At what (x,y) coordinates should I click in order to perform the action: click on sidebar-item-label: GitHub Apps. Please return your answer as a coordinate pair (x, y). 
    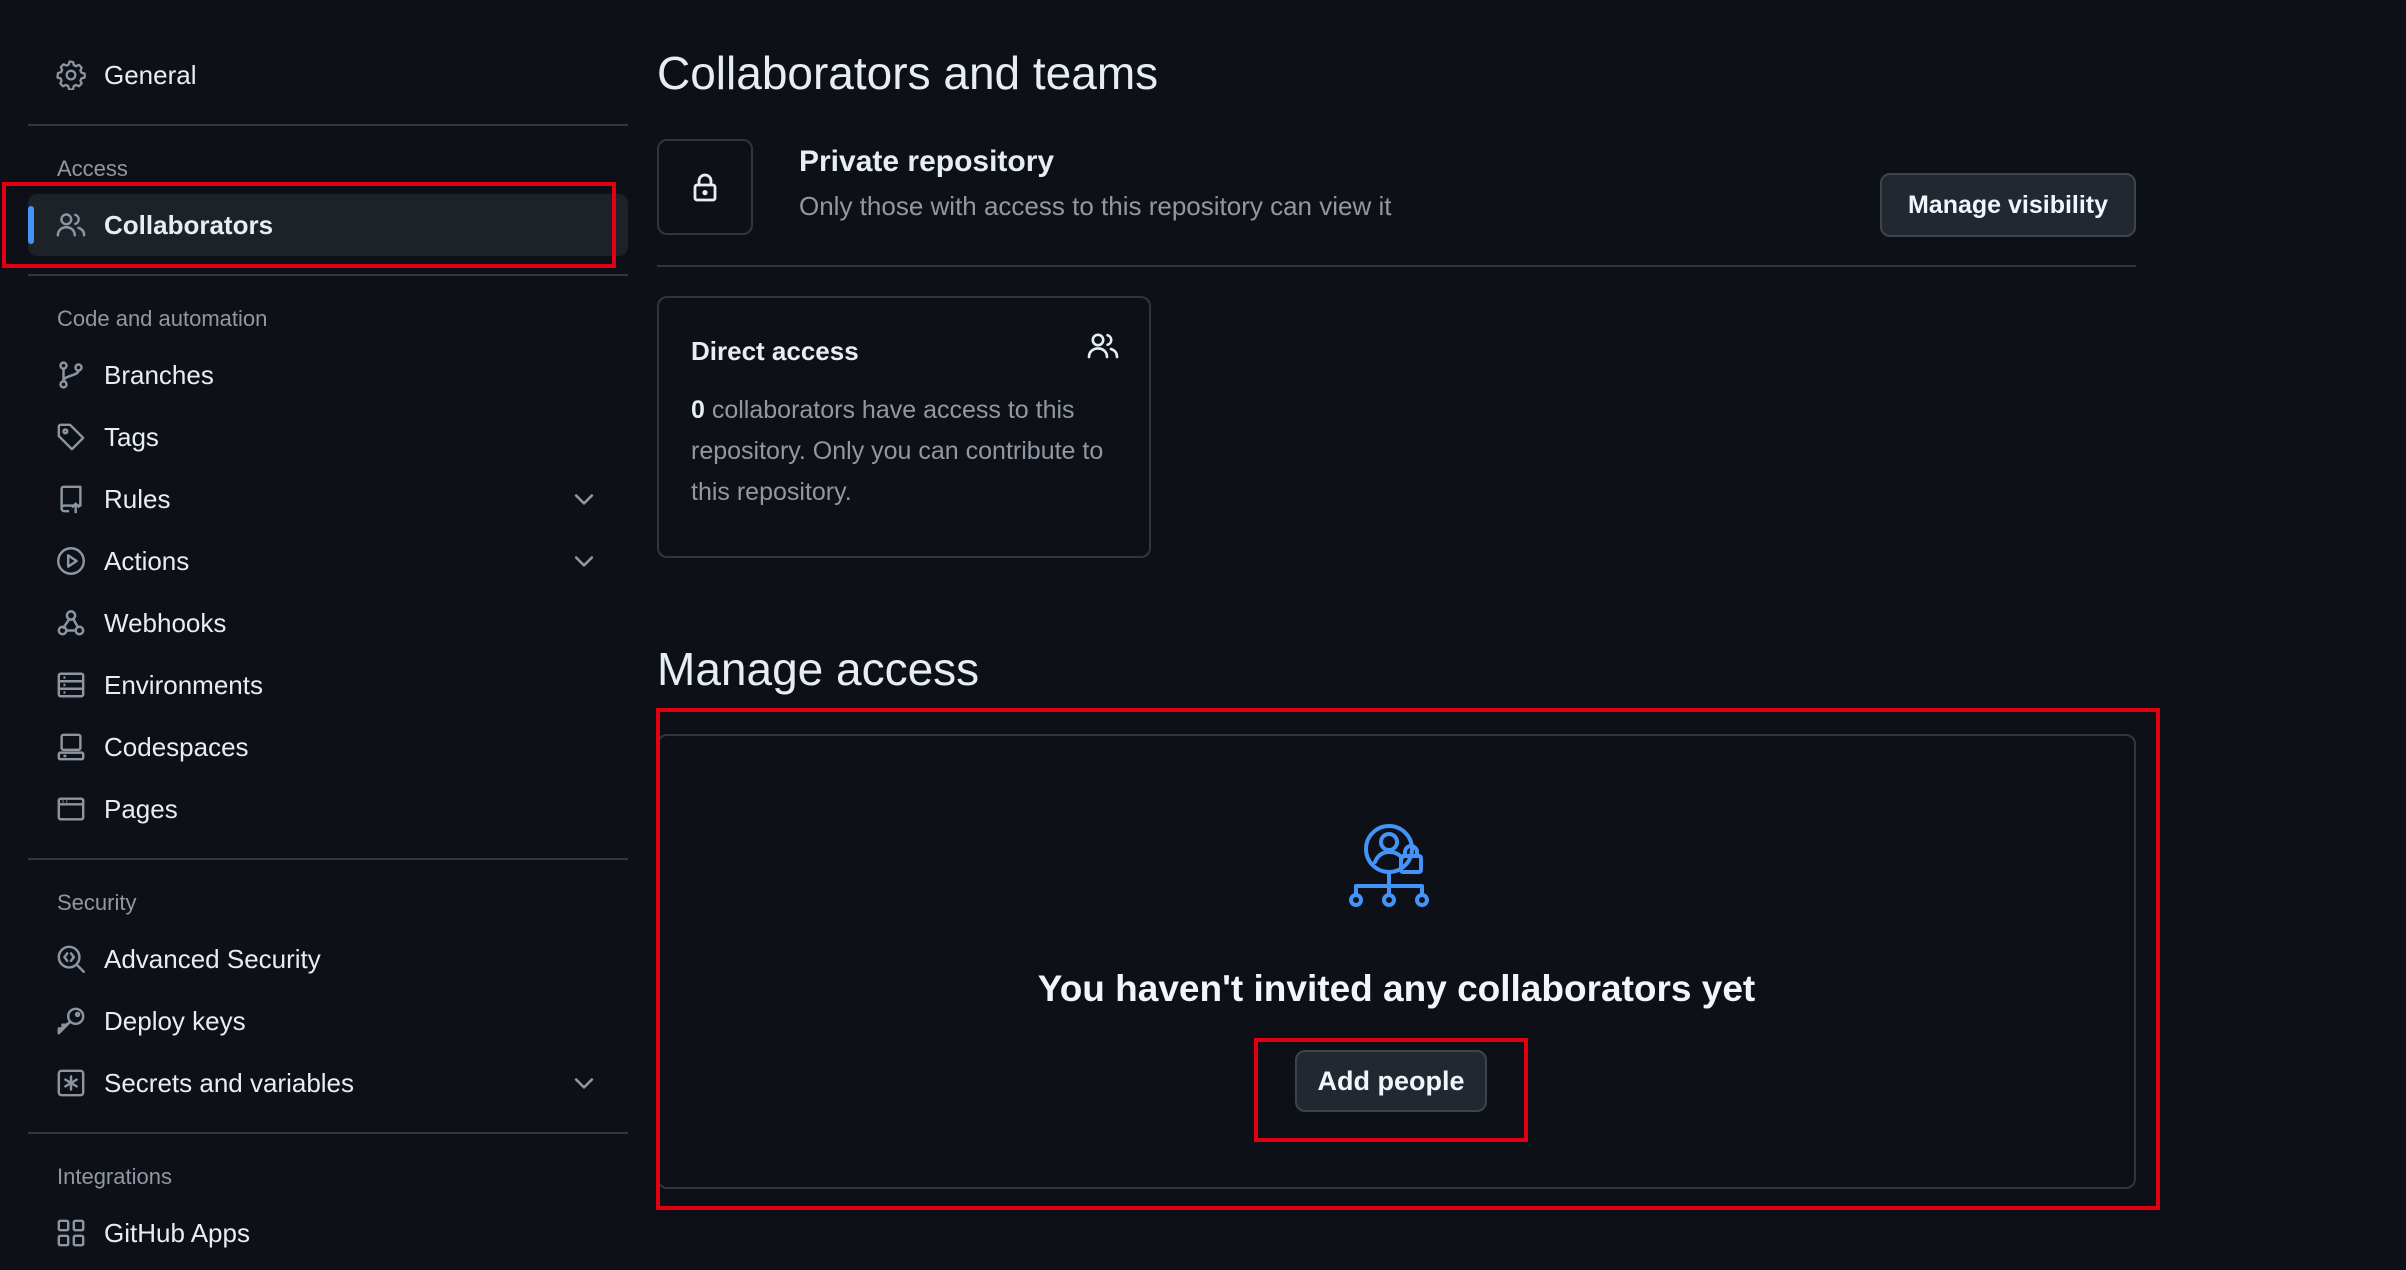
    Looking at the image, I should click on (177, 1232).